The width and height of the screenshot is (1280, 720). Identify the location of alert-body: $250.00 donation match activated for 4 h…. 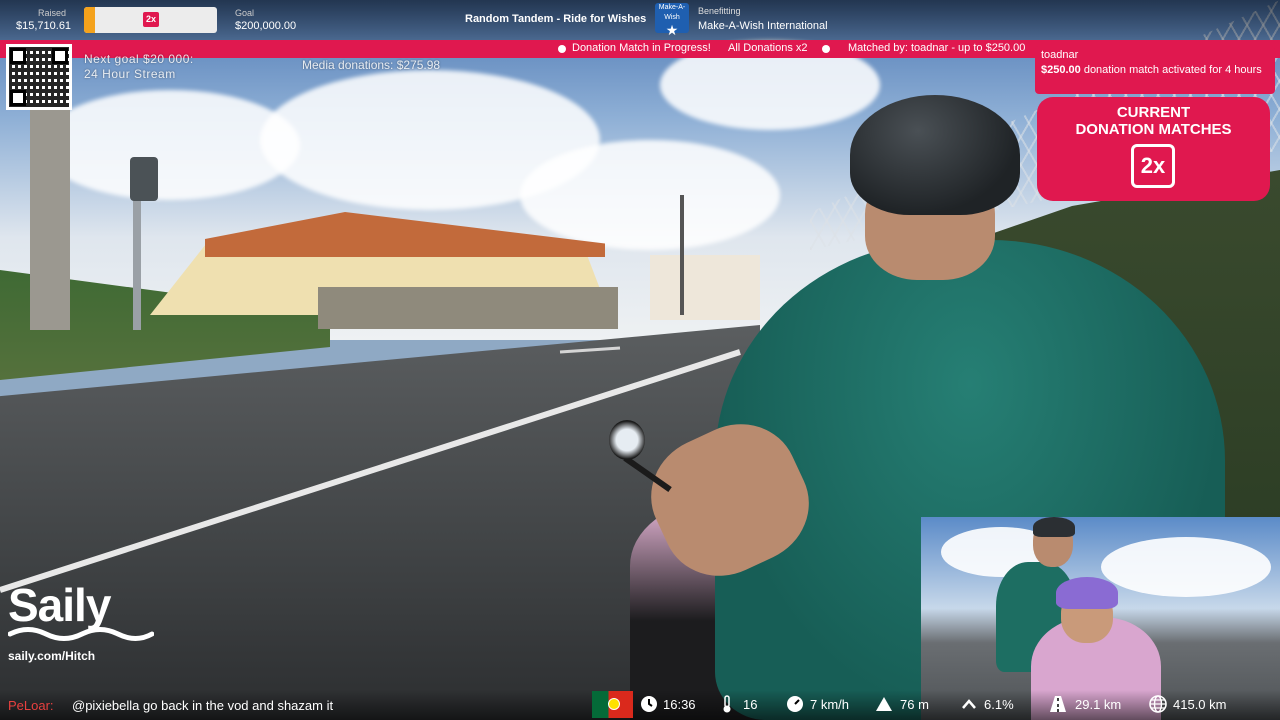
(1155, 70).